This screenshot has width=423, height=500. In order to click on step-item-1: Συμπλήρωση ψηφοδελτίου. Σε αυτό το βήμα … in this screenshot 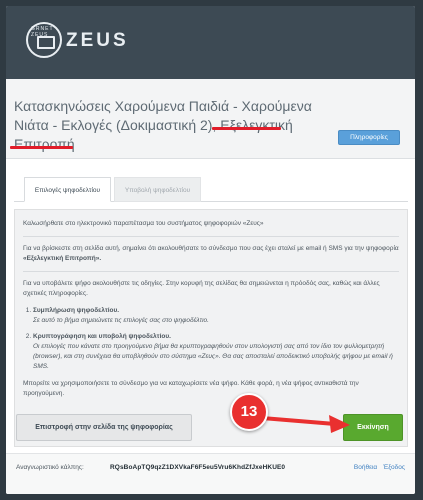, I will do `click(216, 316)`.